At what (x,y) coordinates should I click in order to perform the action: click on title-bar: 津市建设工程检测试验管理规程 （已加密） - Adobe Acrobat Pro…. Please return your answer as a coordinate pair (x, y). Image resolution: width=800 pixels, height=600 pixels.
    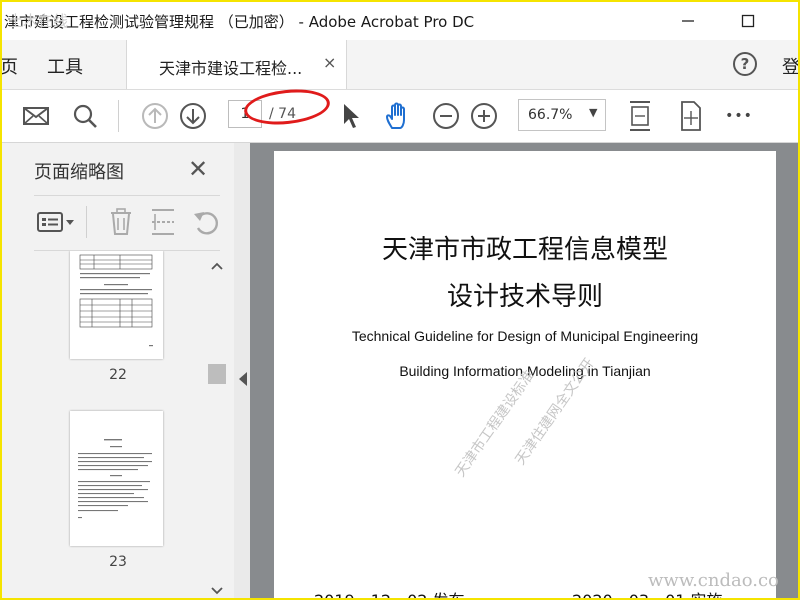
    Looking at the image, I should click on (400, 21).